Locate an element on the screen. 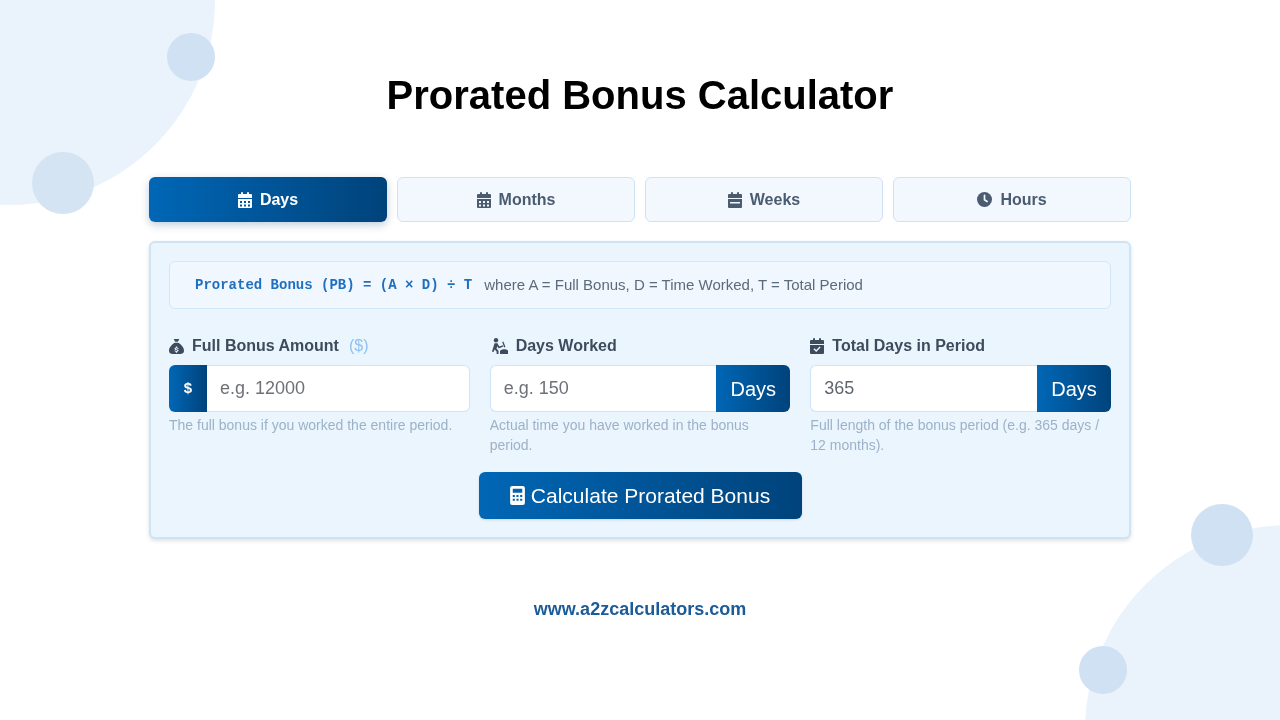 The width and height of the screenshot is (1280, 720). input-field: 365 is located at coordinates (923, 388).